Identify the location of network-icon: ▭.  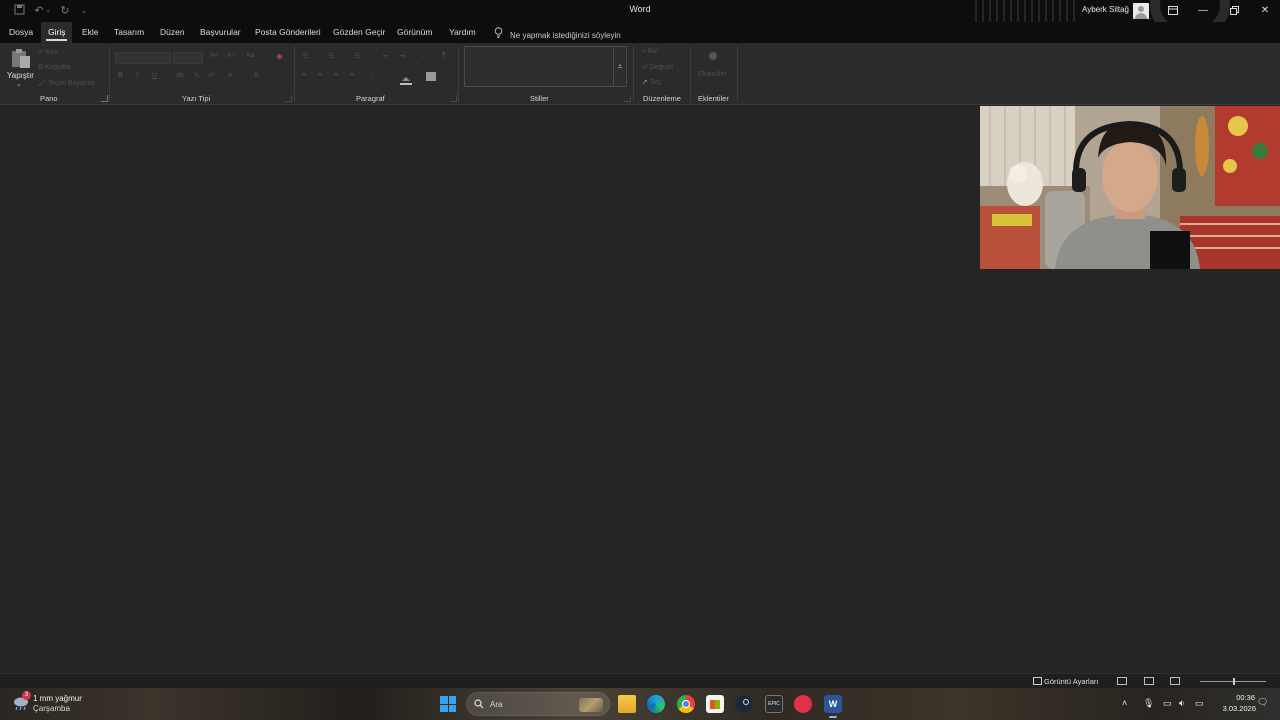
(1167, 703).